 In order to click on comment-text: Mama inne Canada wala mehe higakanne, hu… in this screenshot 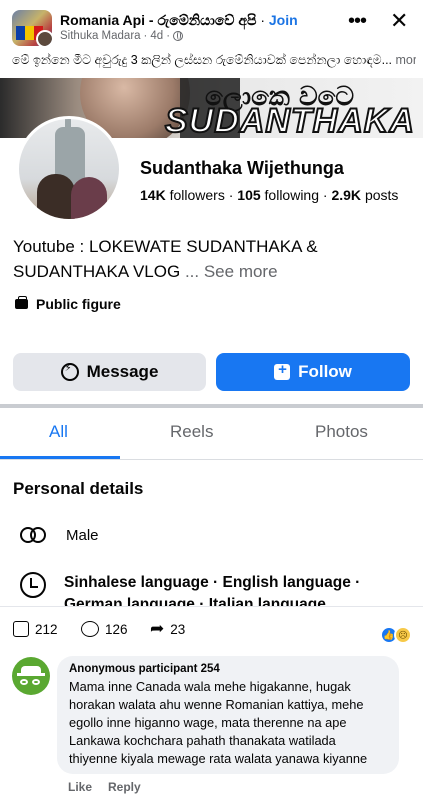, I will do `click(218, 722)`.